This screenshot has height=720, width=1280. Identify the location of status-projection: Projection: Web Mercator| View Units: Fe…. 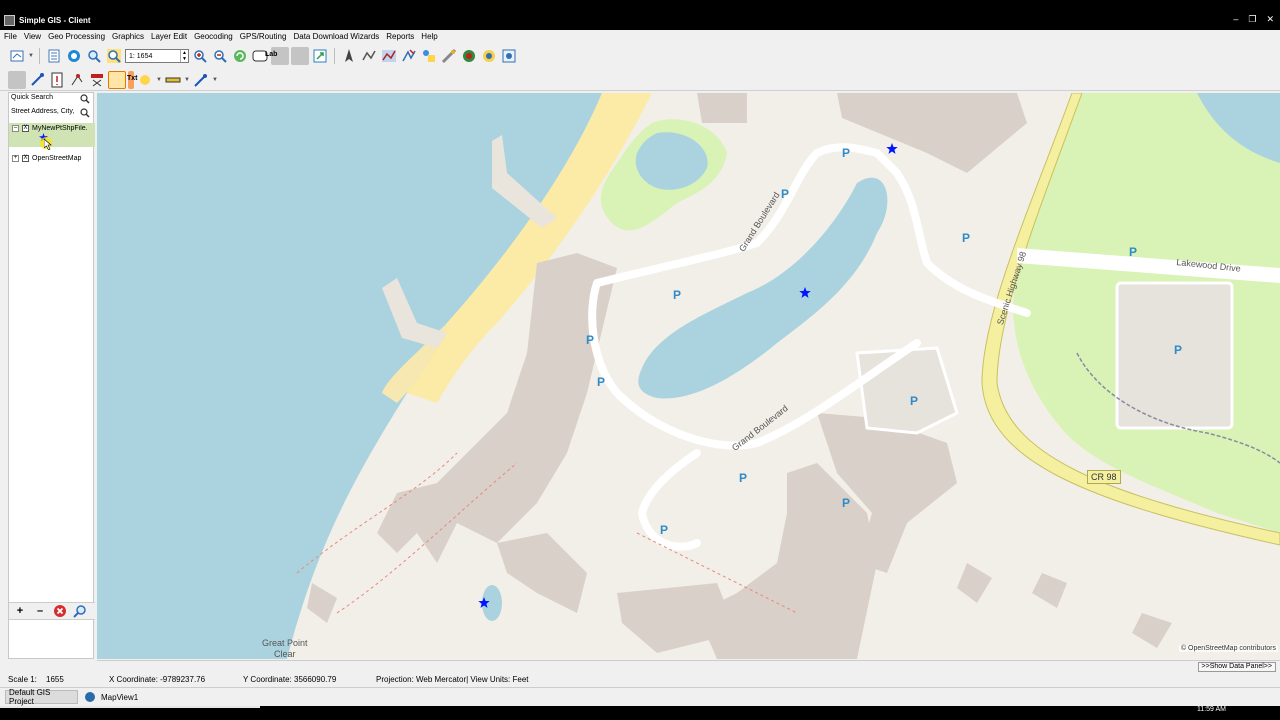
(452, 679).